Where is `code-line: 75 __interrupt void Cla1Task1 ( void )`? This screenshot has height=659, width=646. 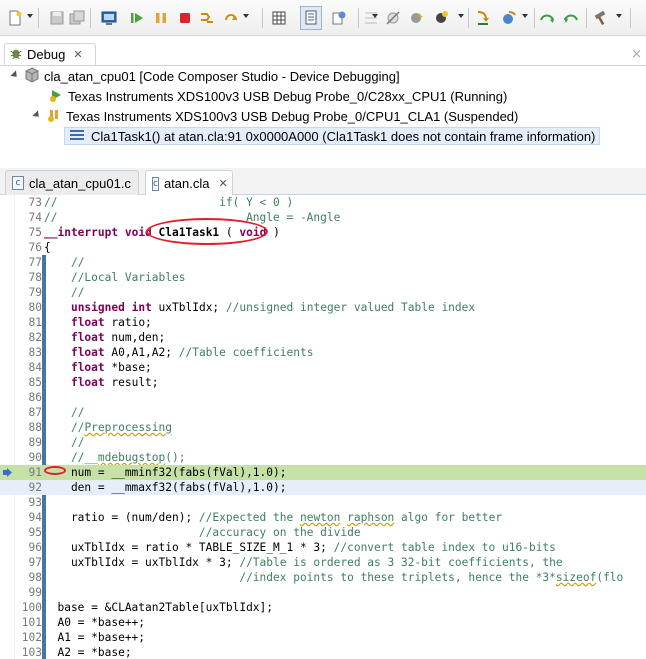 code-line: 75 __interrupt void Cla1Task1 ( void ) is located at coordinates (323, 232).